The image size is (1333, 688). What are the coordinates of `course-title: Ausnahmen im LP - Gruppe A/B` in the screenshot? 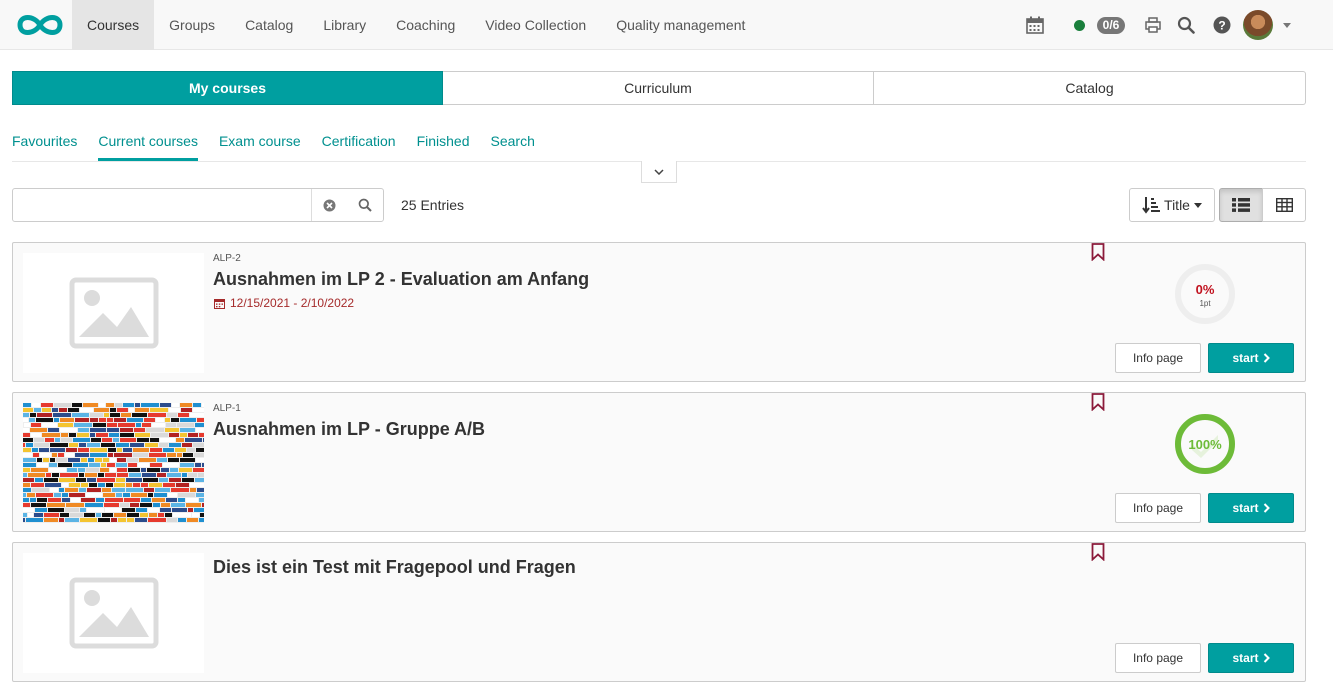 It's located at (349, 429).